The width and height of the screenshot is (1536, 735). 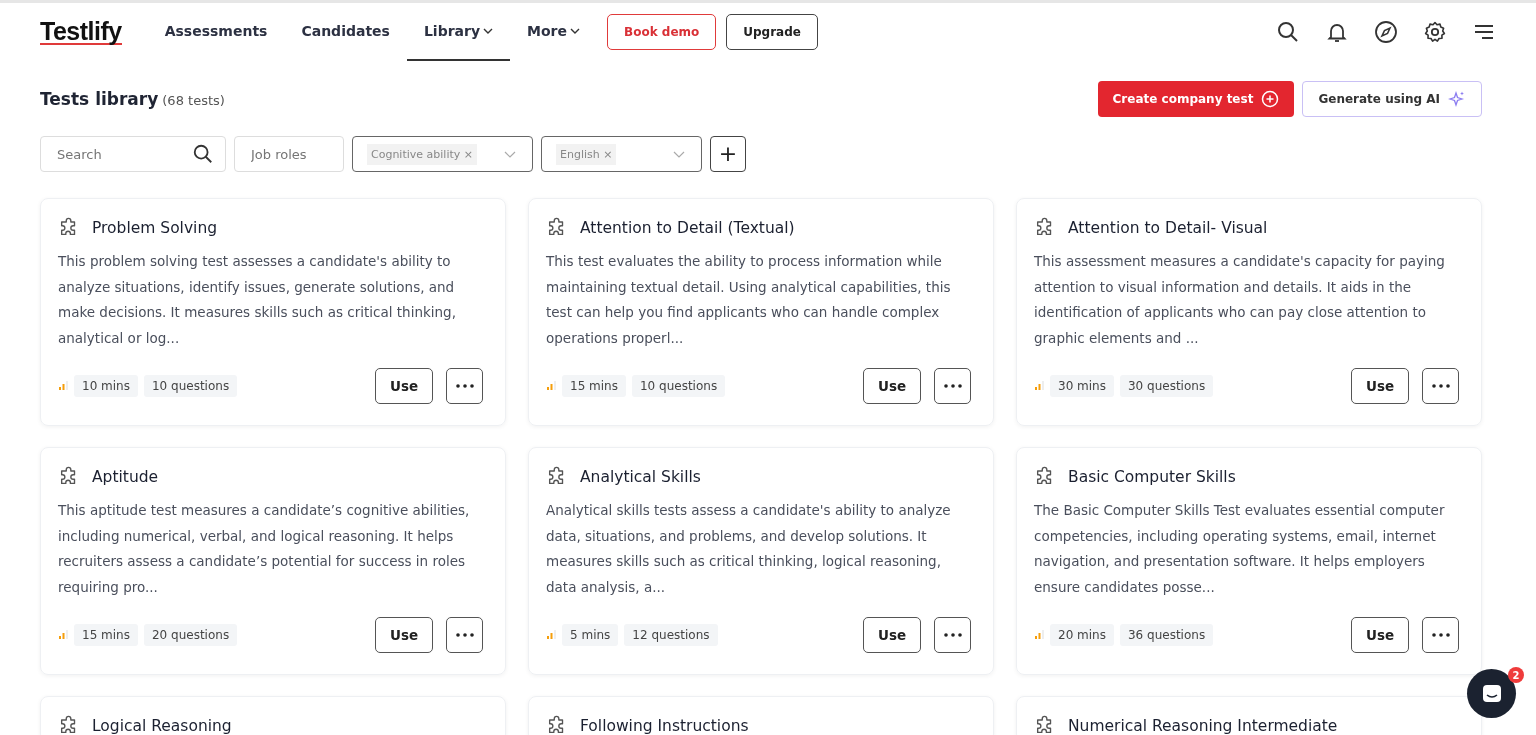 What do you see at coordinates (662, 32) in the screenshot?
I see `nav-button: Book demo` at bounding box center [662, 32].